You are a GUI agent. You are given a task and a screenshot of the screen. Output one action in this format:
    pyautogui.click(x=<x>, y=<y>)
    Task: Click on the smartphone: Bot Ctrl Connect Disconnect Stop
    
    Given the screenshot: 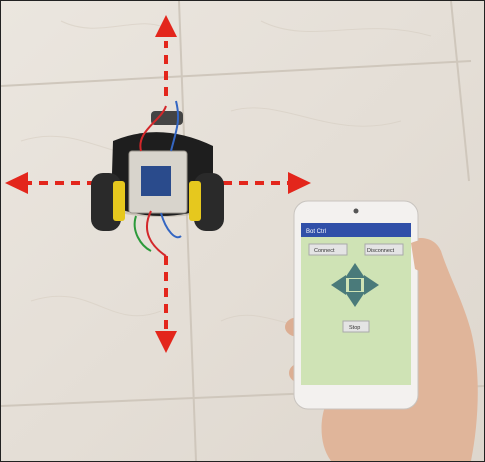 What is the action you would take?
    pyautogui.click(x=356, y=305)
    